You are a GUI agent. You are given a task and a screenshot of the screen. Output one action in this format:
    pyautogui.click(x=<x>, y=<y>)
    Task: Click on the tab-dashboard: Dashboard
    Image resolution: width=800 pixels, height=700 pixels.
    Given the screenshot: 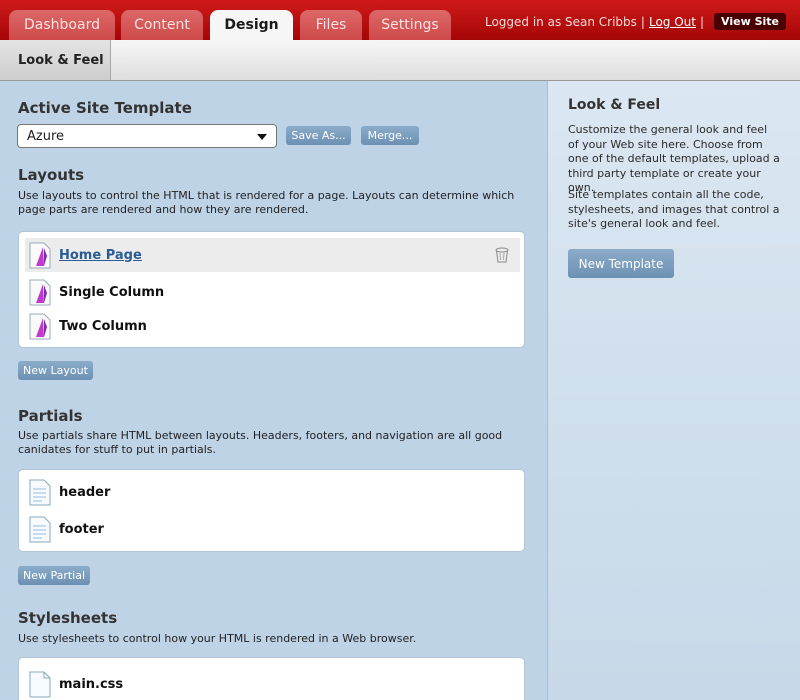 What is the action you would take?
    pyautogui.click(x=62, y=25)
    